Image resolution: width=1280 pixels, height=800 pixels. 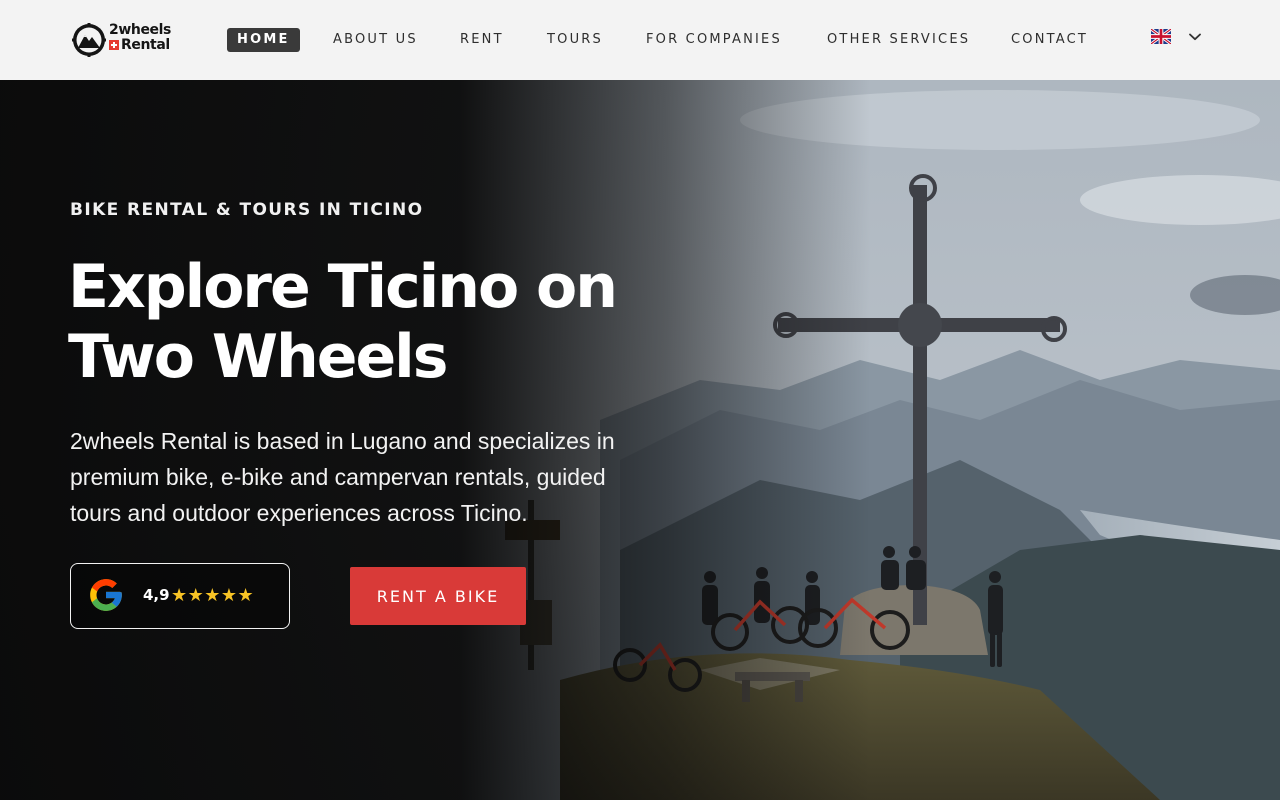 What do you see at coordinates (1161, 36) in the screenshot?
I see `uk-flag-icon` at bounding box center [1161, 36].